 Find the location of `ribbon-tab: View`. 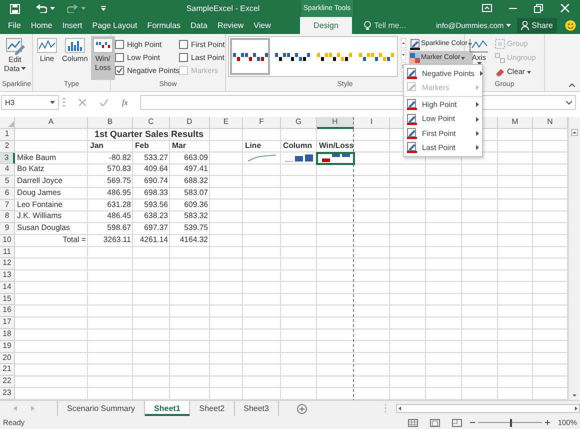

ribbon-tab: View is located at coordinates (262, 25).